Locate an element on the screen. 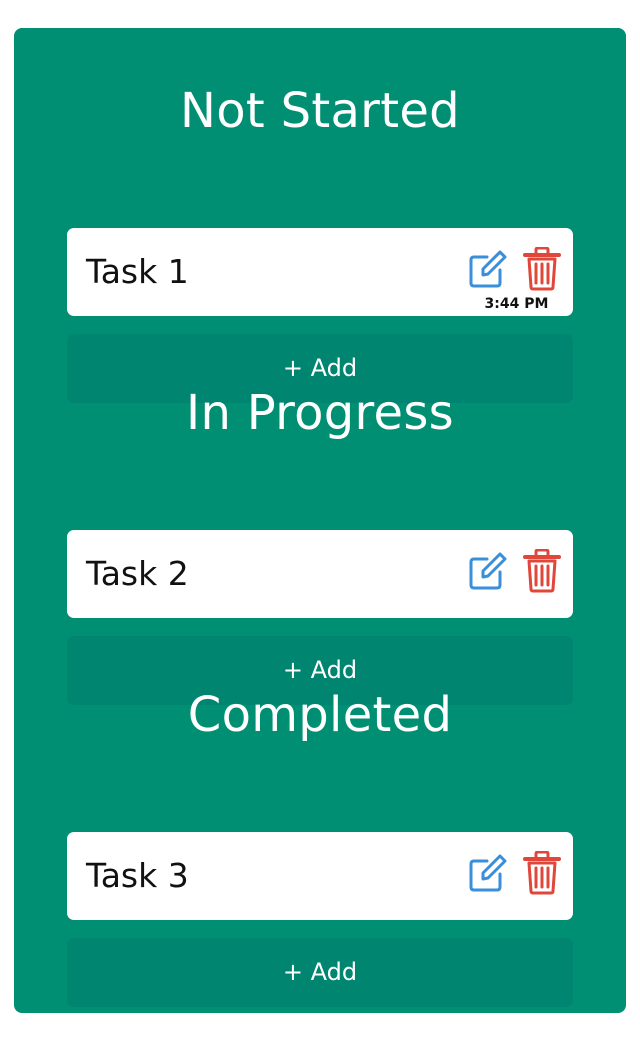 This screenshot has width=640, height=1050. column-title: In Progress is located at coordinates (320, 413).